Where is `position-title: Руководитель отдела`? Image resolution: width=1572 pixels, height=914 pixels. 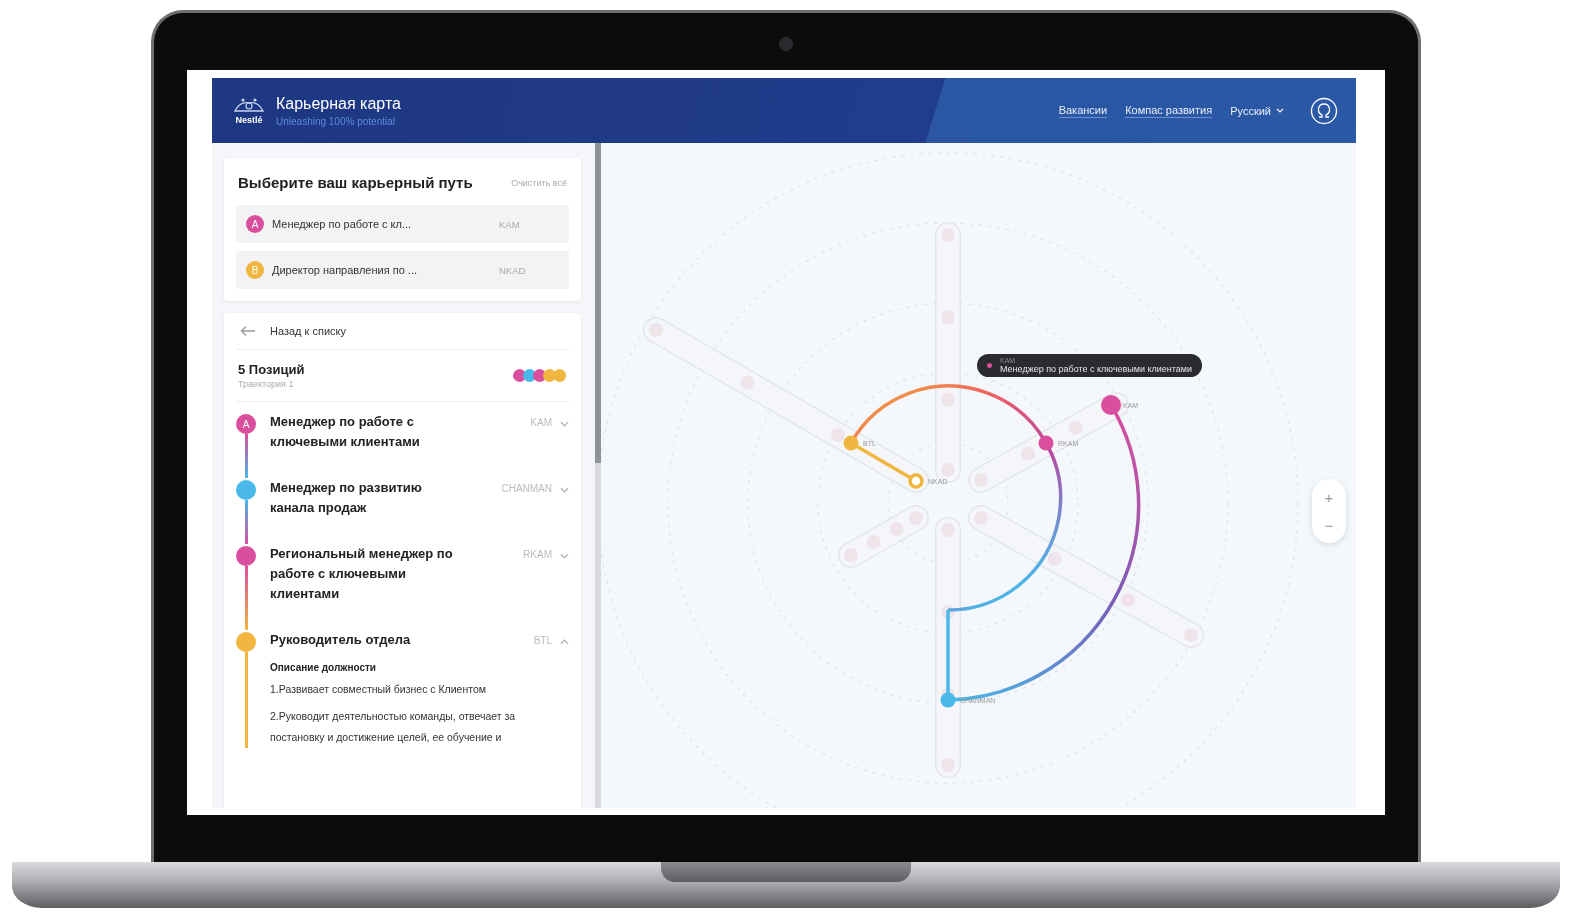
position-title: Руководитель отдела is located at coordinates (341, 640).